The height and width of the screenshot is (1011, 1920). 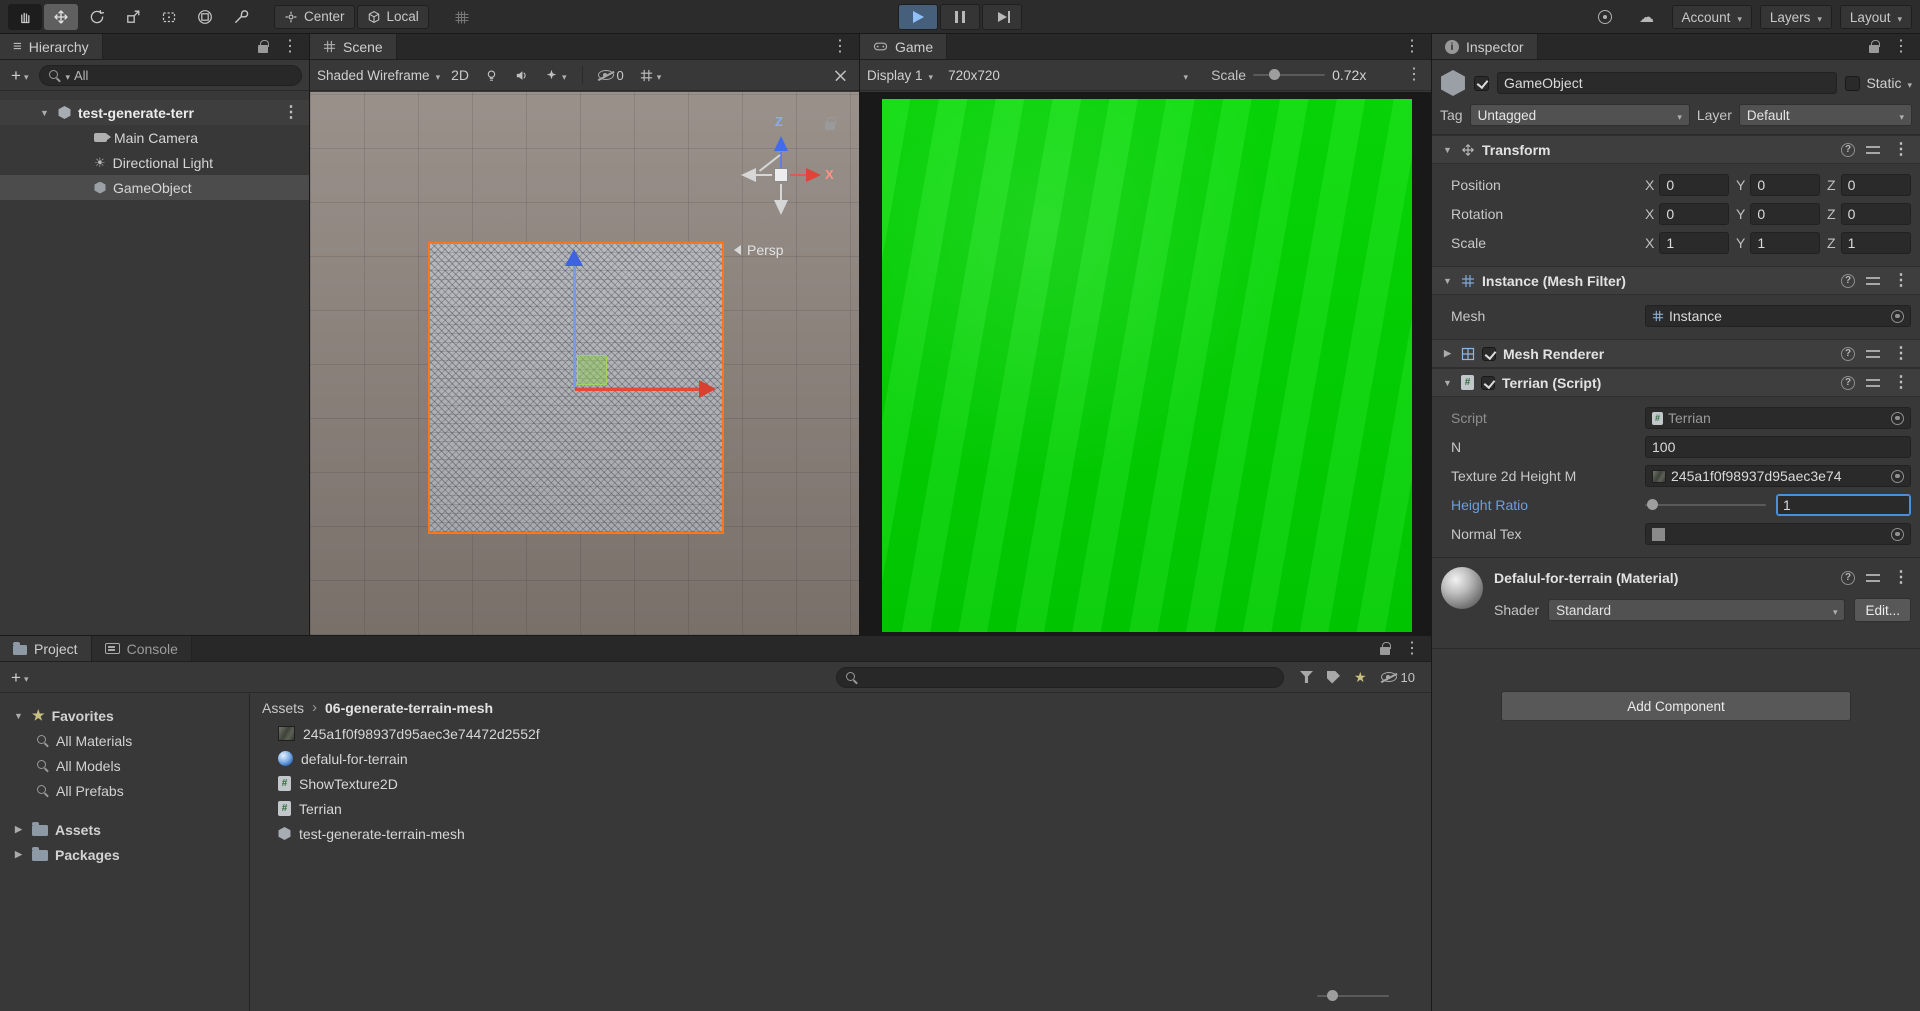 I want to click on rotation-x-field: 0, so click(x=1694, y=214).